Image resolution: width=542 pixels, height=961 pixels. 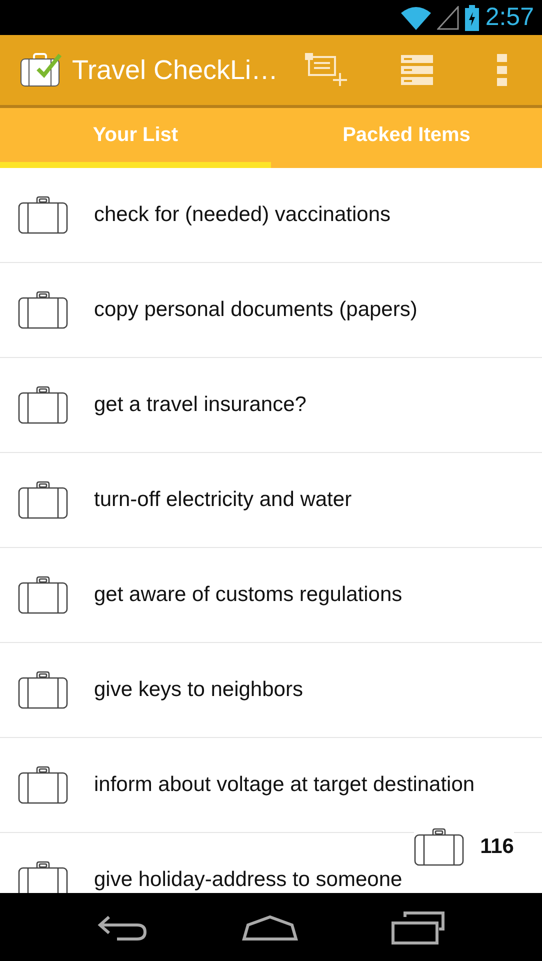 What do you see at coordinates (256, 310) in the screenshot?
I see `list-item: copy personal documents (papers)` at bounding box center [256, 310].